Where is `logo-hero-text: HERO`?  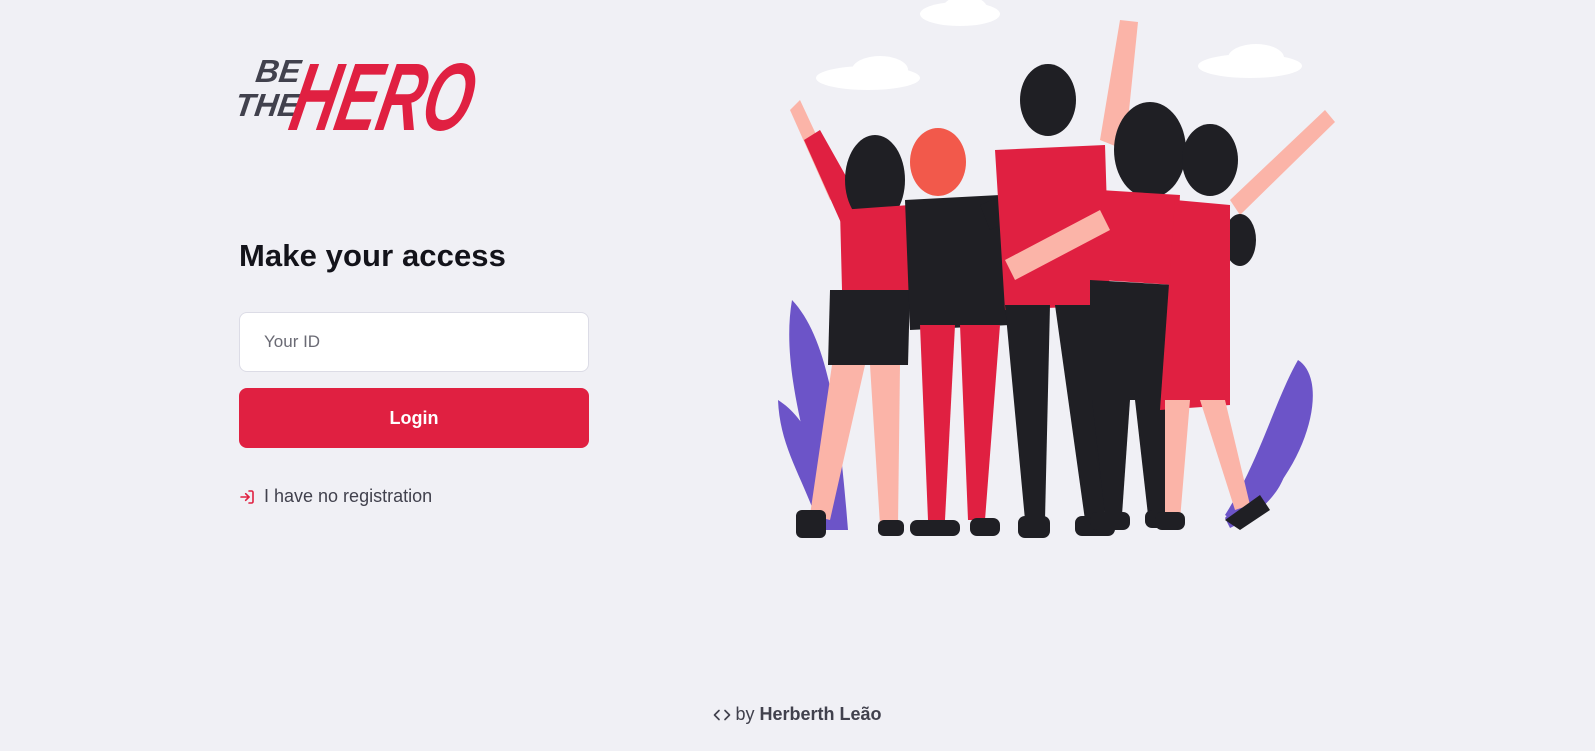 logo-hero-text: HERO is located at coordinates (383, 91).